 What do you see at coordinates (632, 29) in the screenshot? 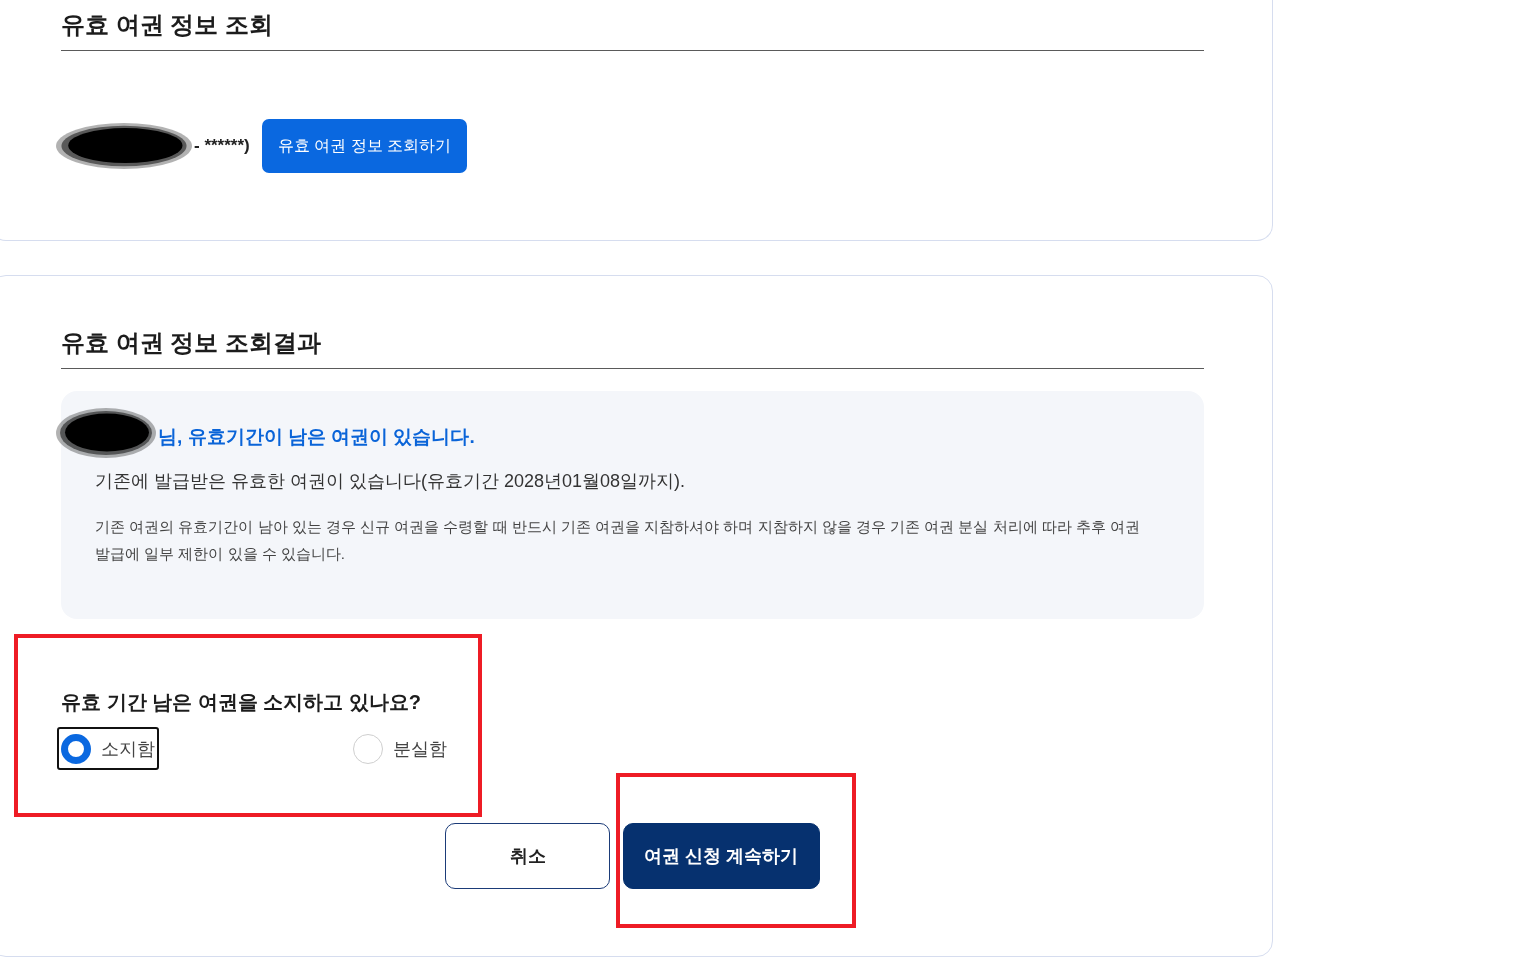
I see `section-title: 유효 여권 정보 조회` at bounding box center [632, 29].